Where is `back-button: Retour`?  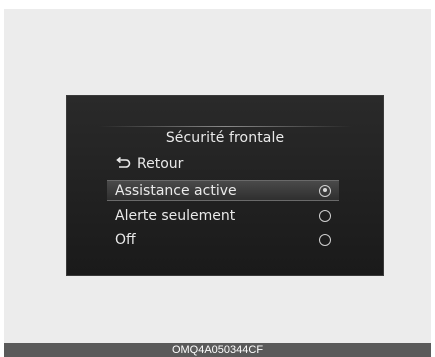 back-button: Retour is located at coordinates (149, 164).